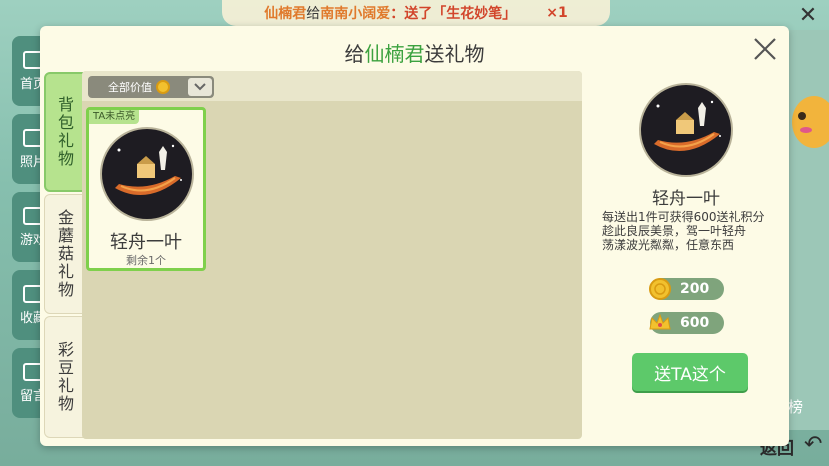  What do you see at coordinates (668, 245) in the screenshot?
I see `desc-line: 荡漾波光粼粼，任意东西` at bounding box center [668, 245].